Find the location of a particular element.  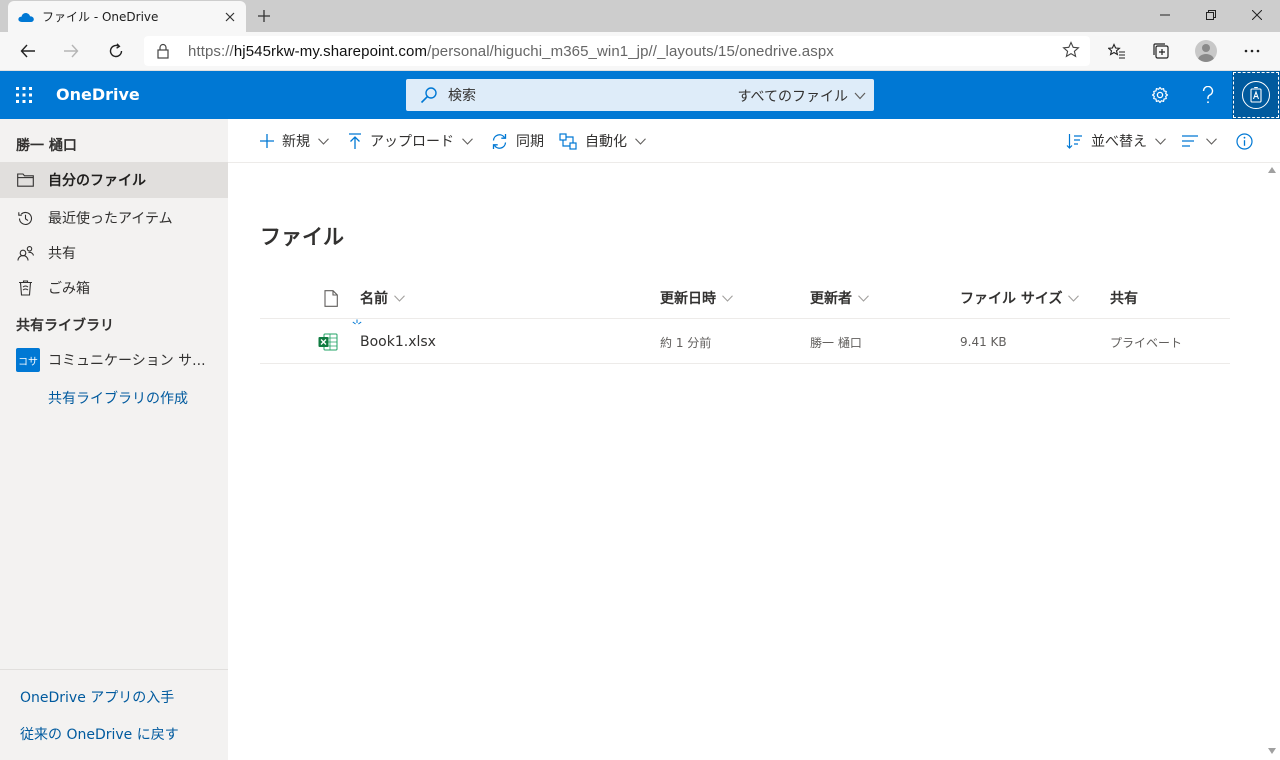

name-column-header: 名前 is located at coordinates (382, 298).